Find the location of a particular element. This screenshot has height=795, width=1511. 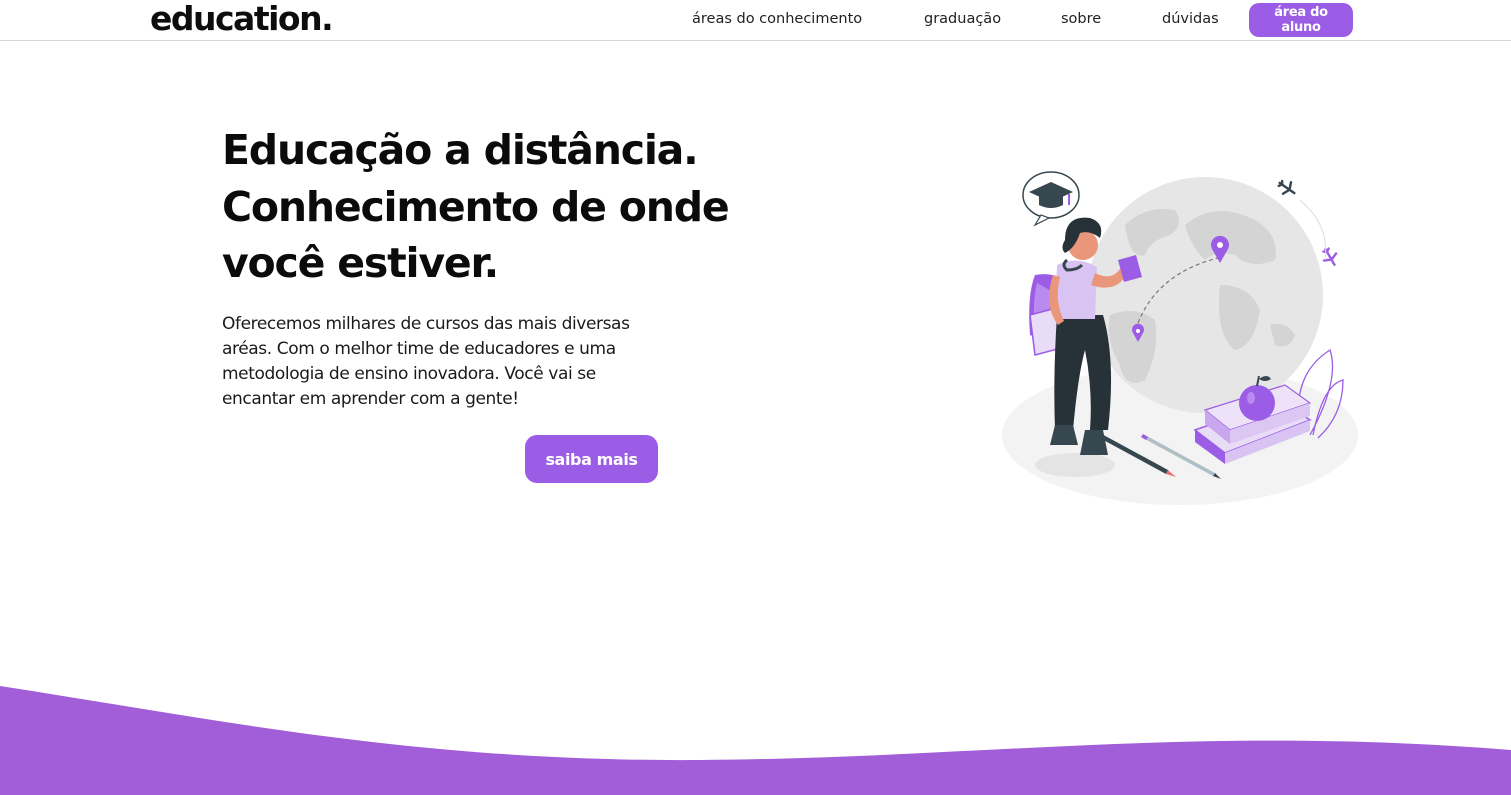

nav-link-graduacao: graduação is located at coordinates (962, 19).